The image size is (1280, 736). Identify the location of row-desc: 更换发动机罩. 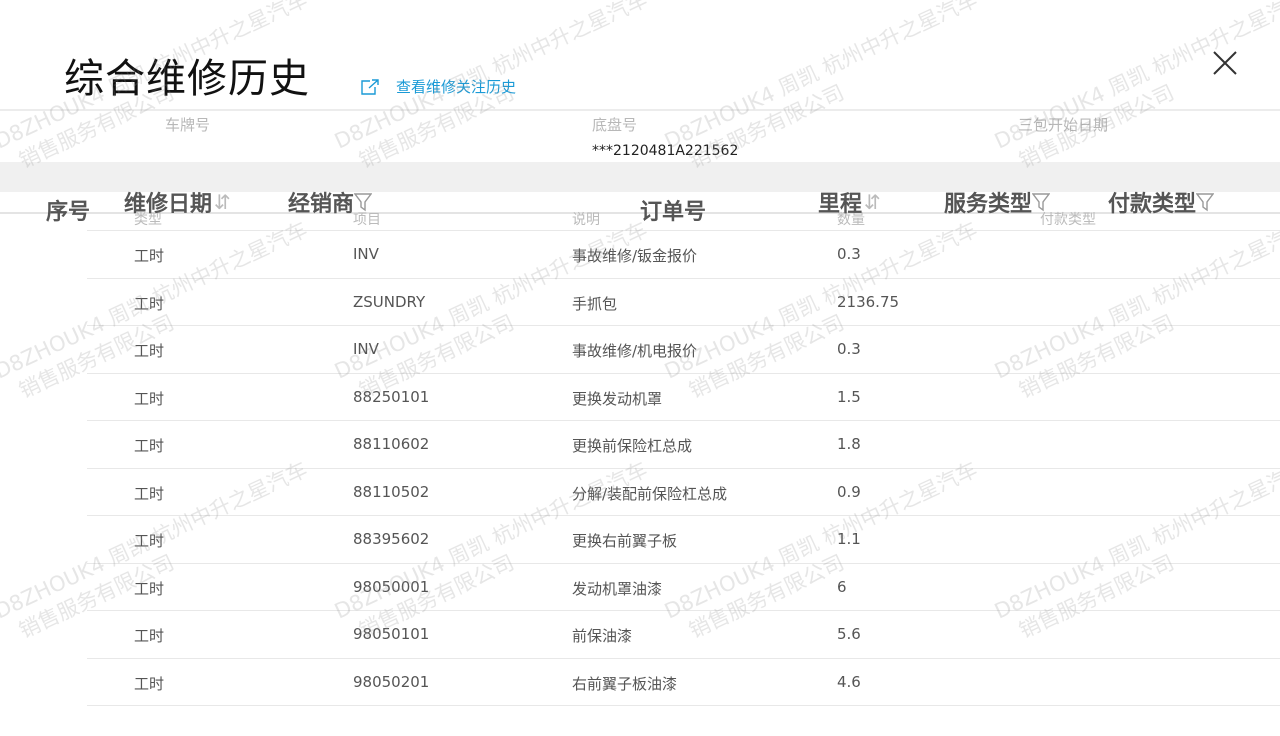
(617, 398).